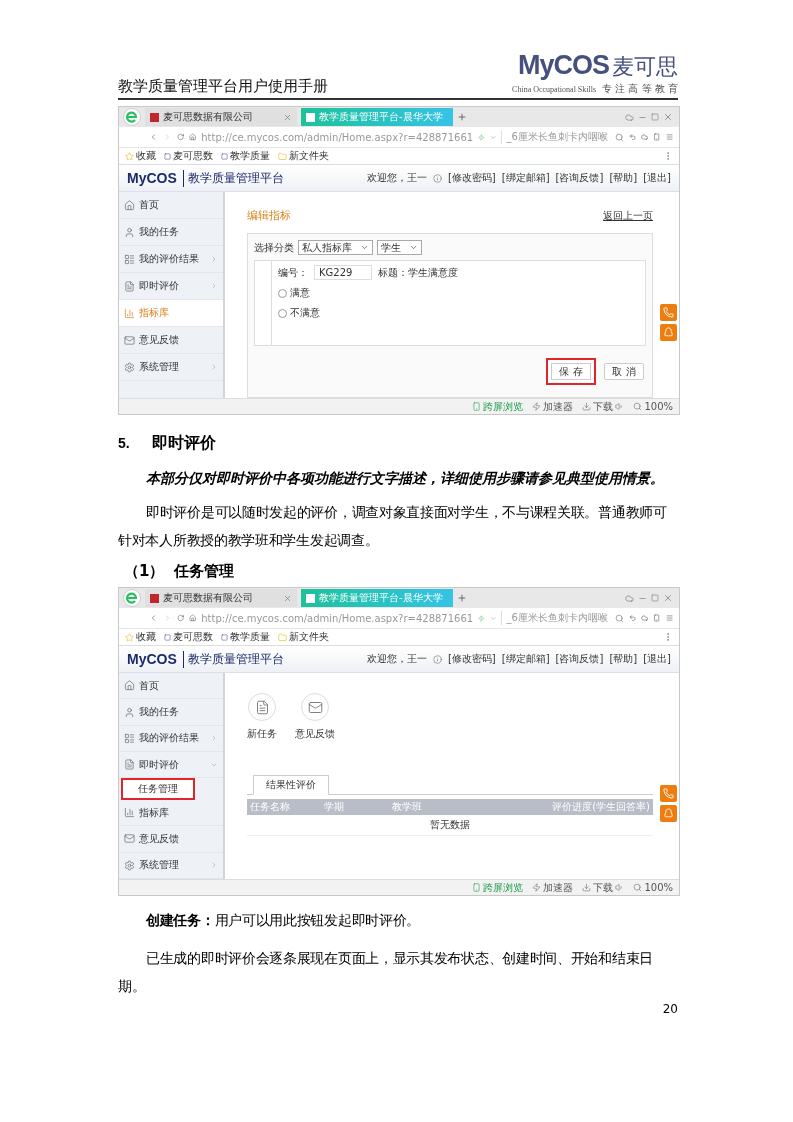  What do you see at coordinates (233, 178) in the screenshot?
I see `app-title: 教学质量管理平台` at bounding box center [233, 178].